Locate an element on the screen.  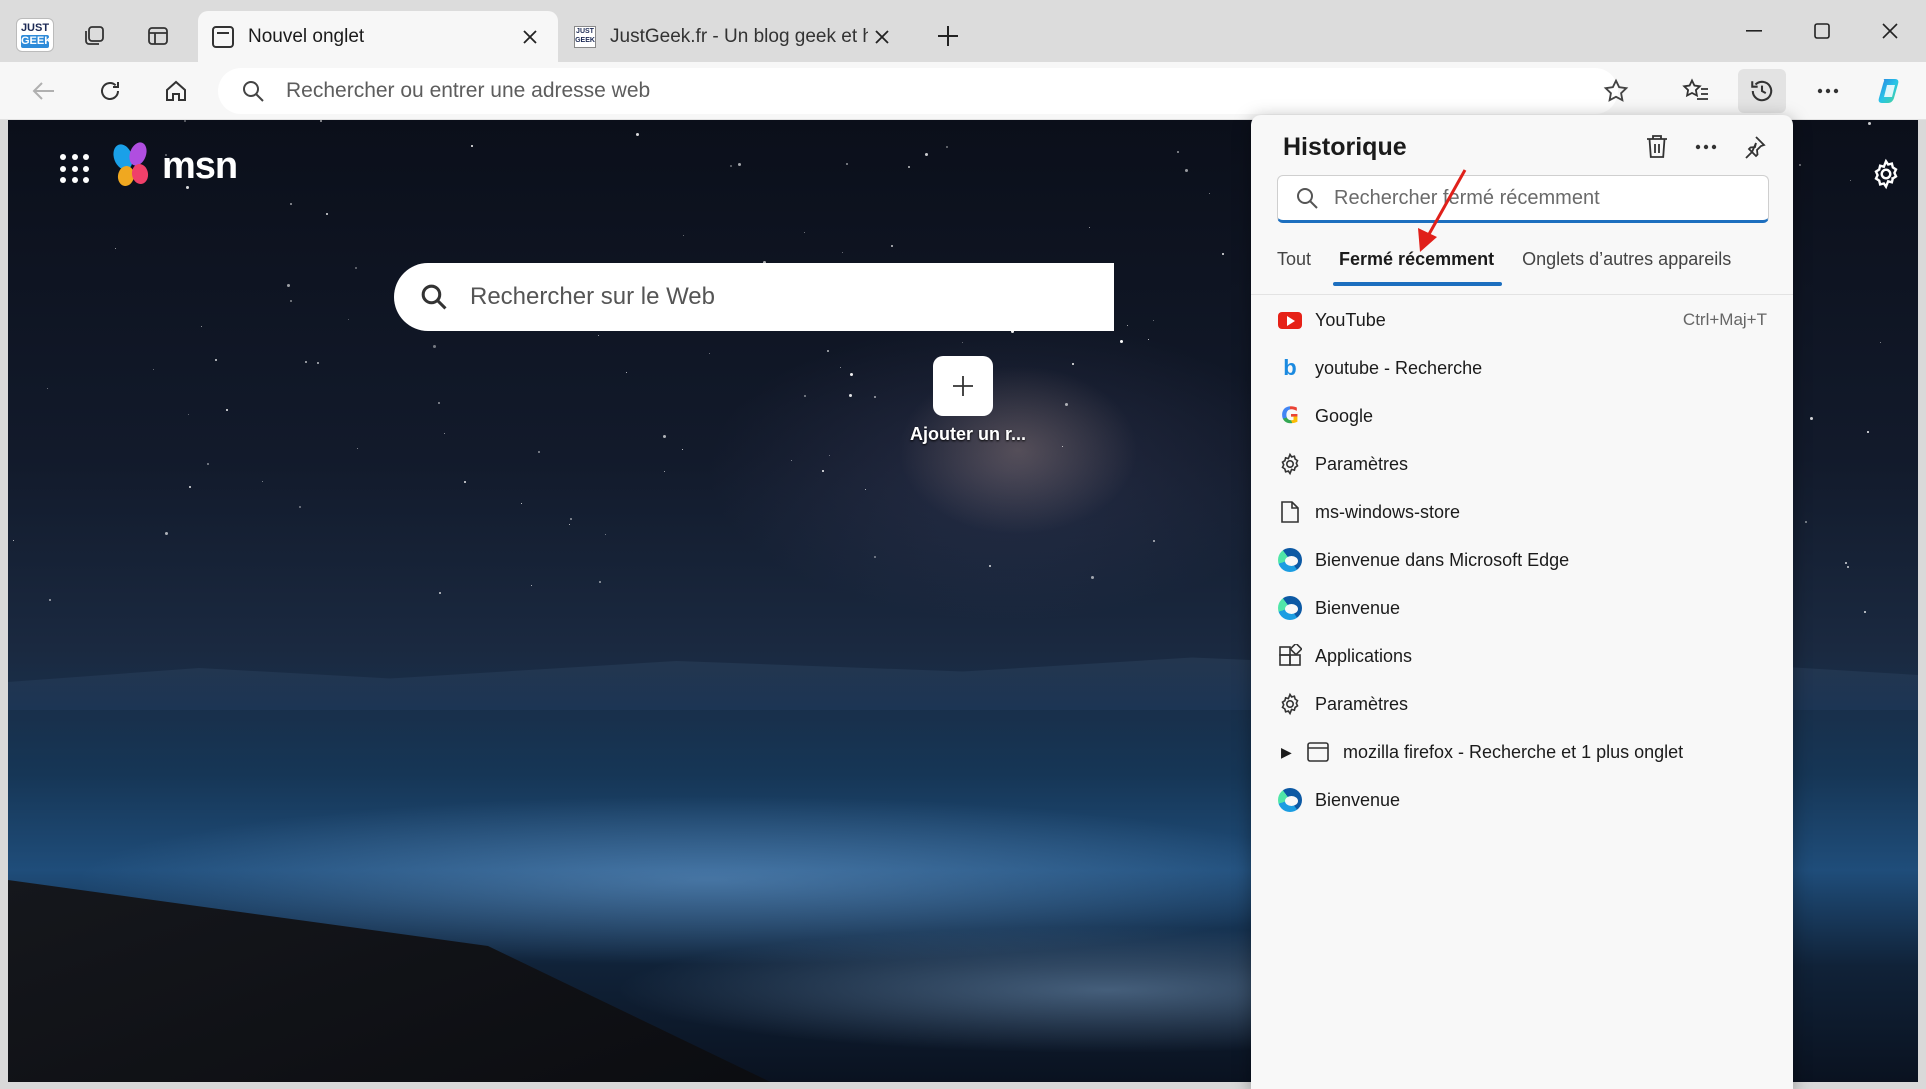
google-icon: G is located at coordinates (1290, 416).